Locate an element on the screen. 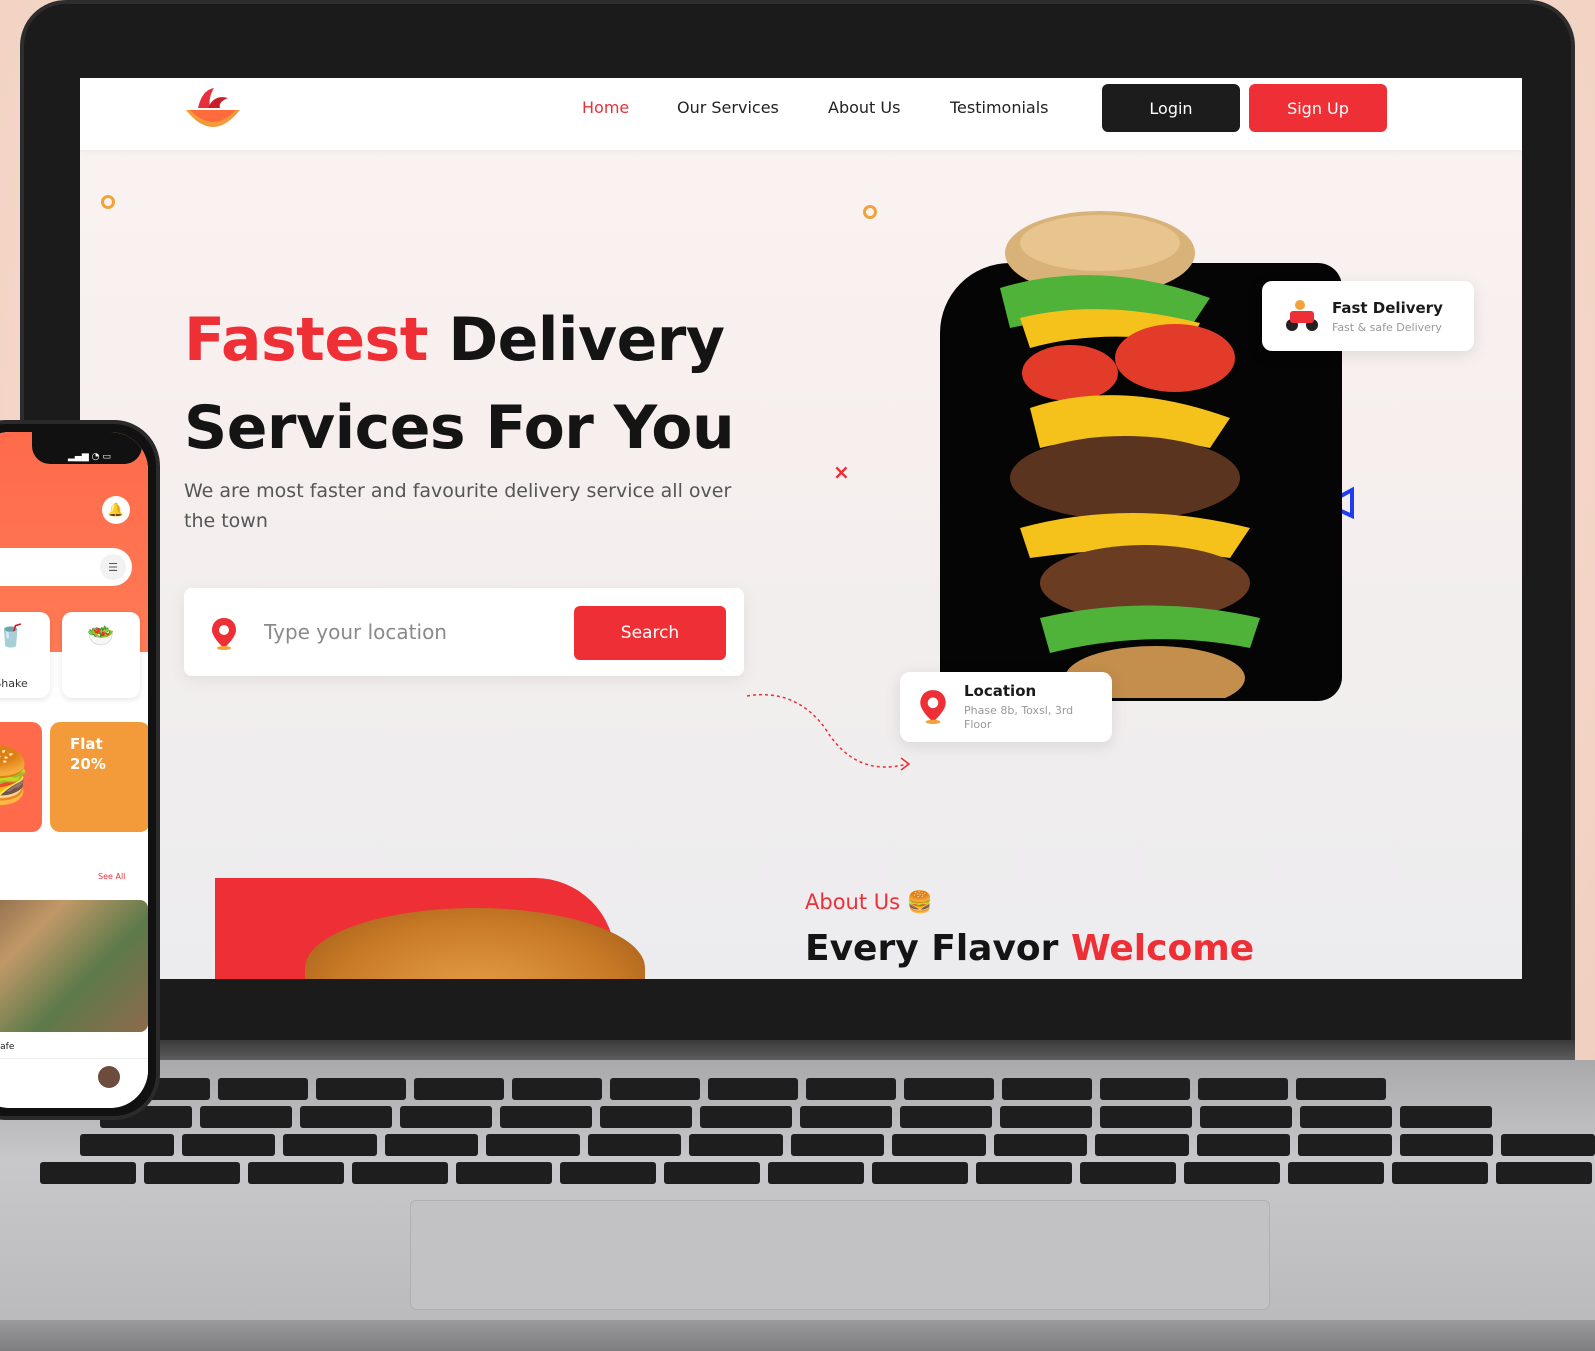  promo-card-discount: Flat 20% is located at coordinates (99, 777).